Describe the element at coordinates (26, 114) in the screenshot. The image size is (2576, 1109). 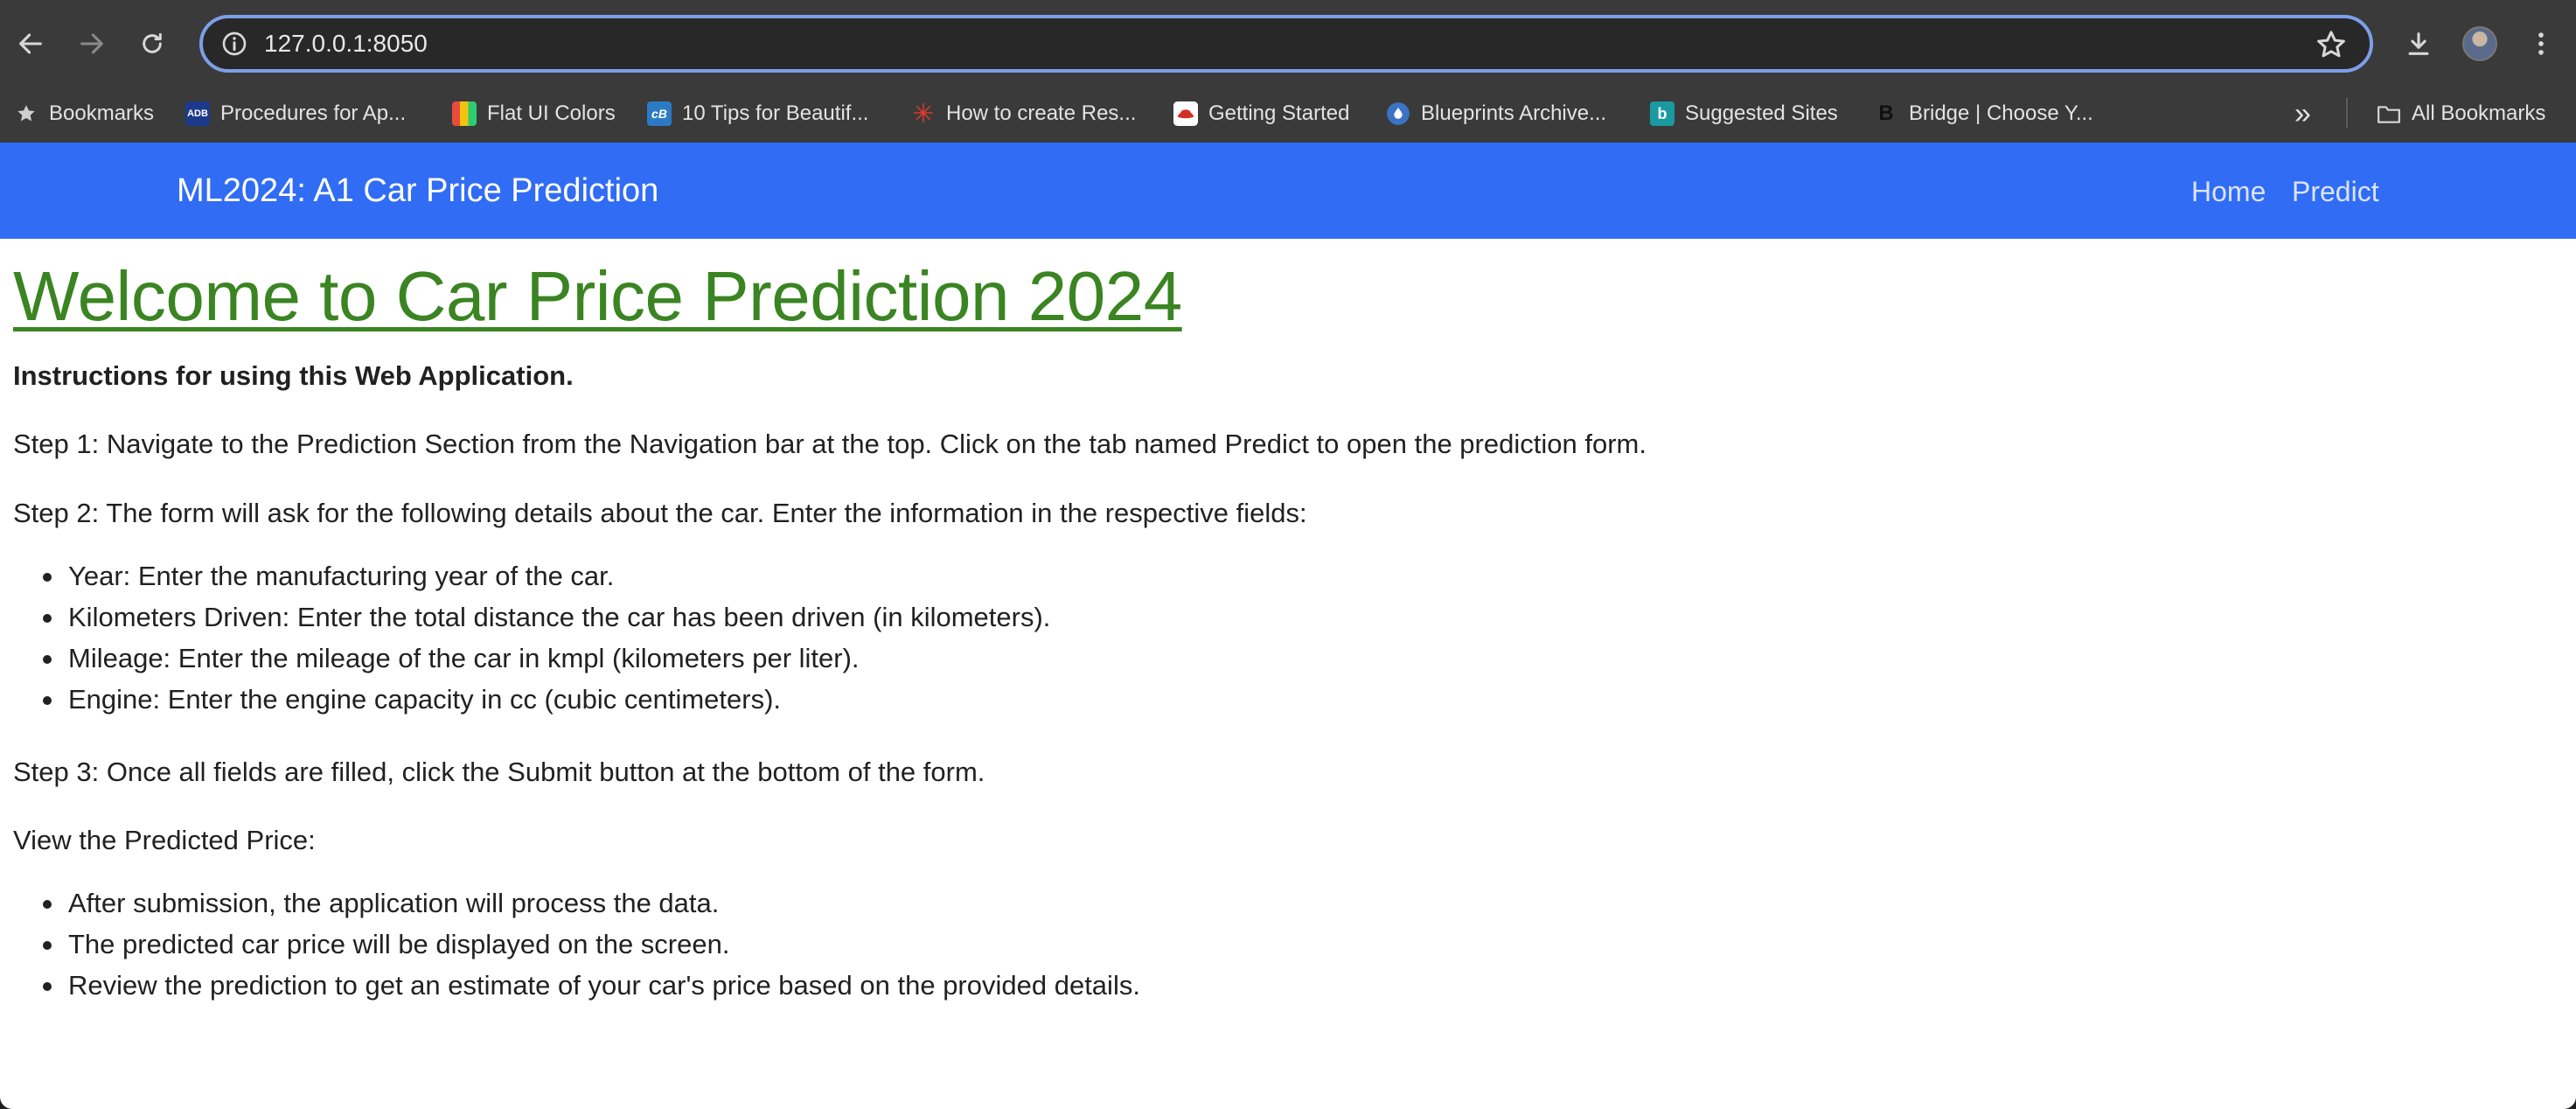
I see `star-icon` at that location.